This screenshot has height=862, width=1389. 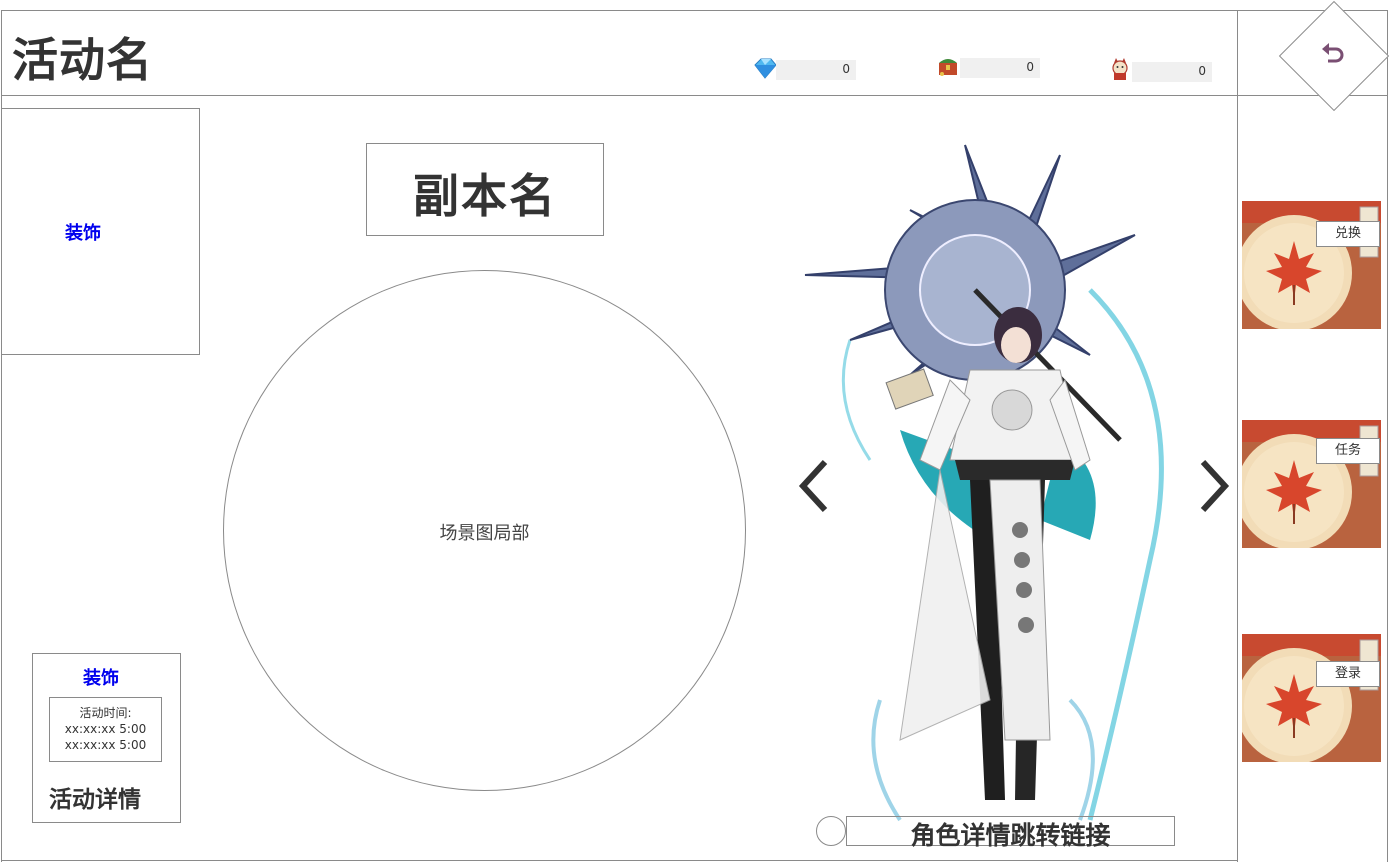 What do you see at coordinates (619, 53) in the screenshot?
I see `header-bar` at bounding box center [619, 53].